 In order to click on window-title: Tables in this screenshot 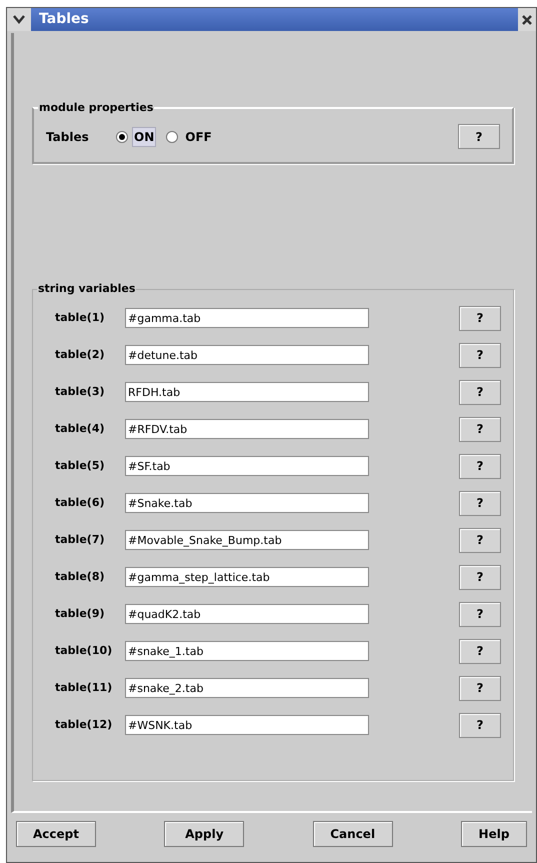, I will do `click(64, 19)`.